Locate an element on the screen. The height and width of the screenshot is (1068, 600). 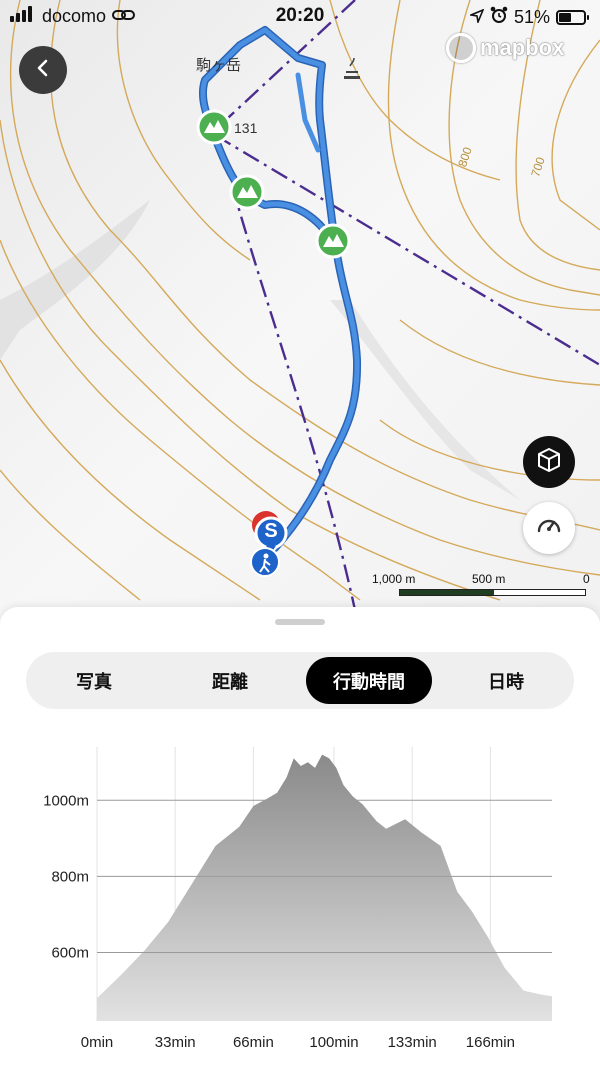
y-tick-label: 600m is located at coordinates (70, 953).